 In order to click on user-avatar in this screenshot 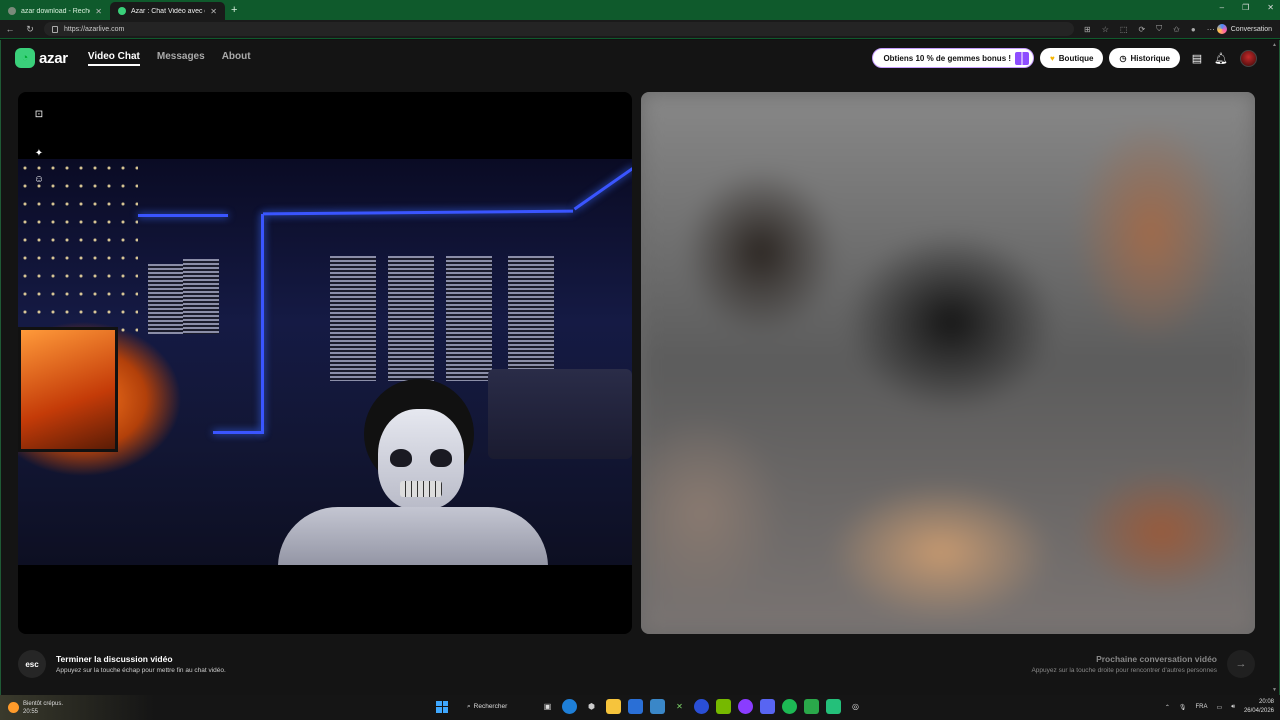, I will do `click(1248, 58)`.